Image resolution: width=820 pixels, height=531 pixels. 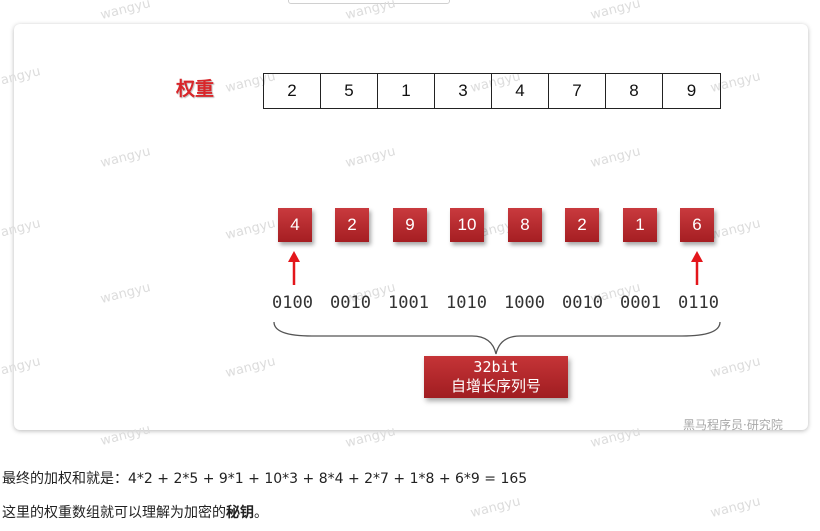 I want to click on weight-table: 2 5 1 3 4 7 8 9, so click(x=492, y=91).